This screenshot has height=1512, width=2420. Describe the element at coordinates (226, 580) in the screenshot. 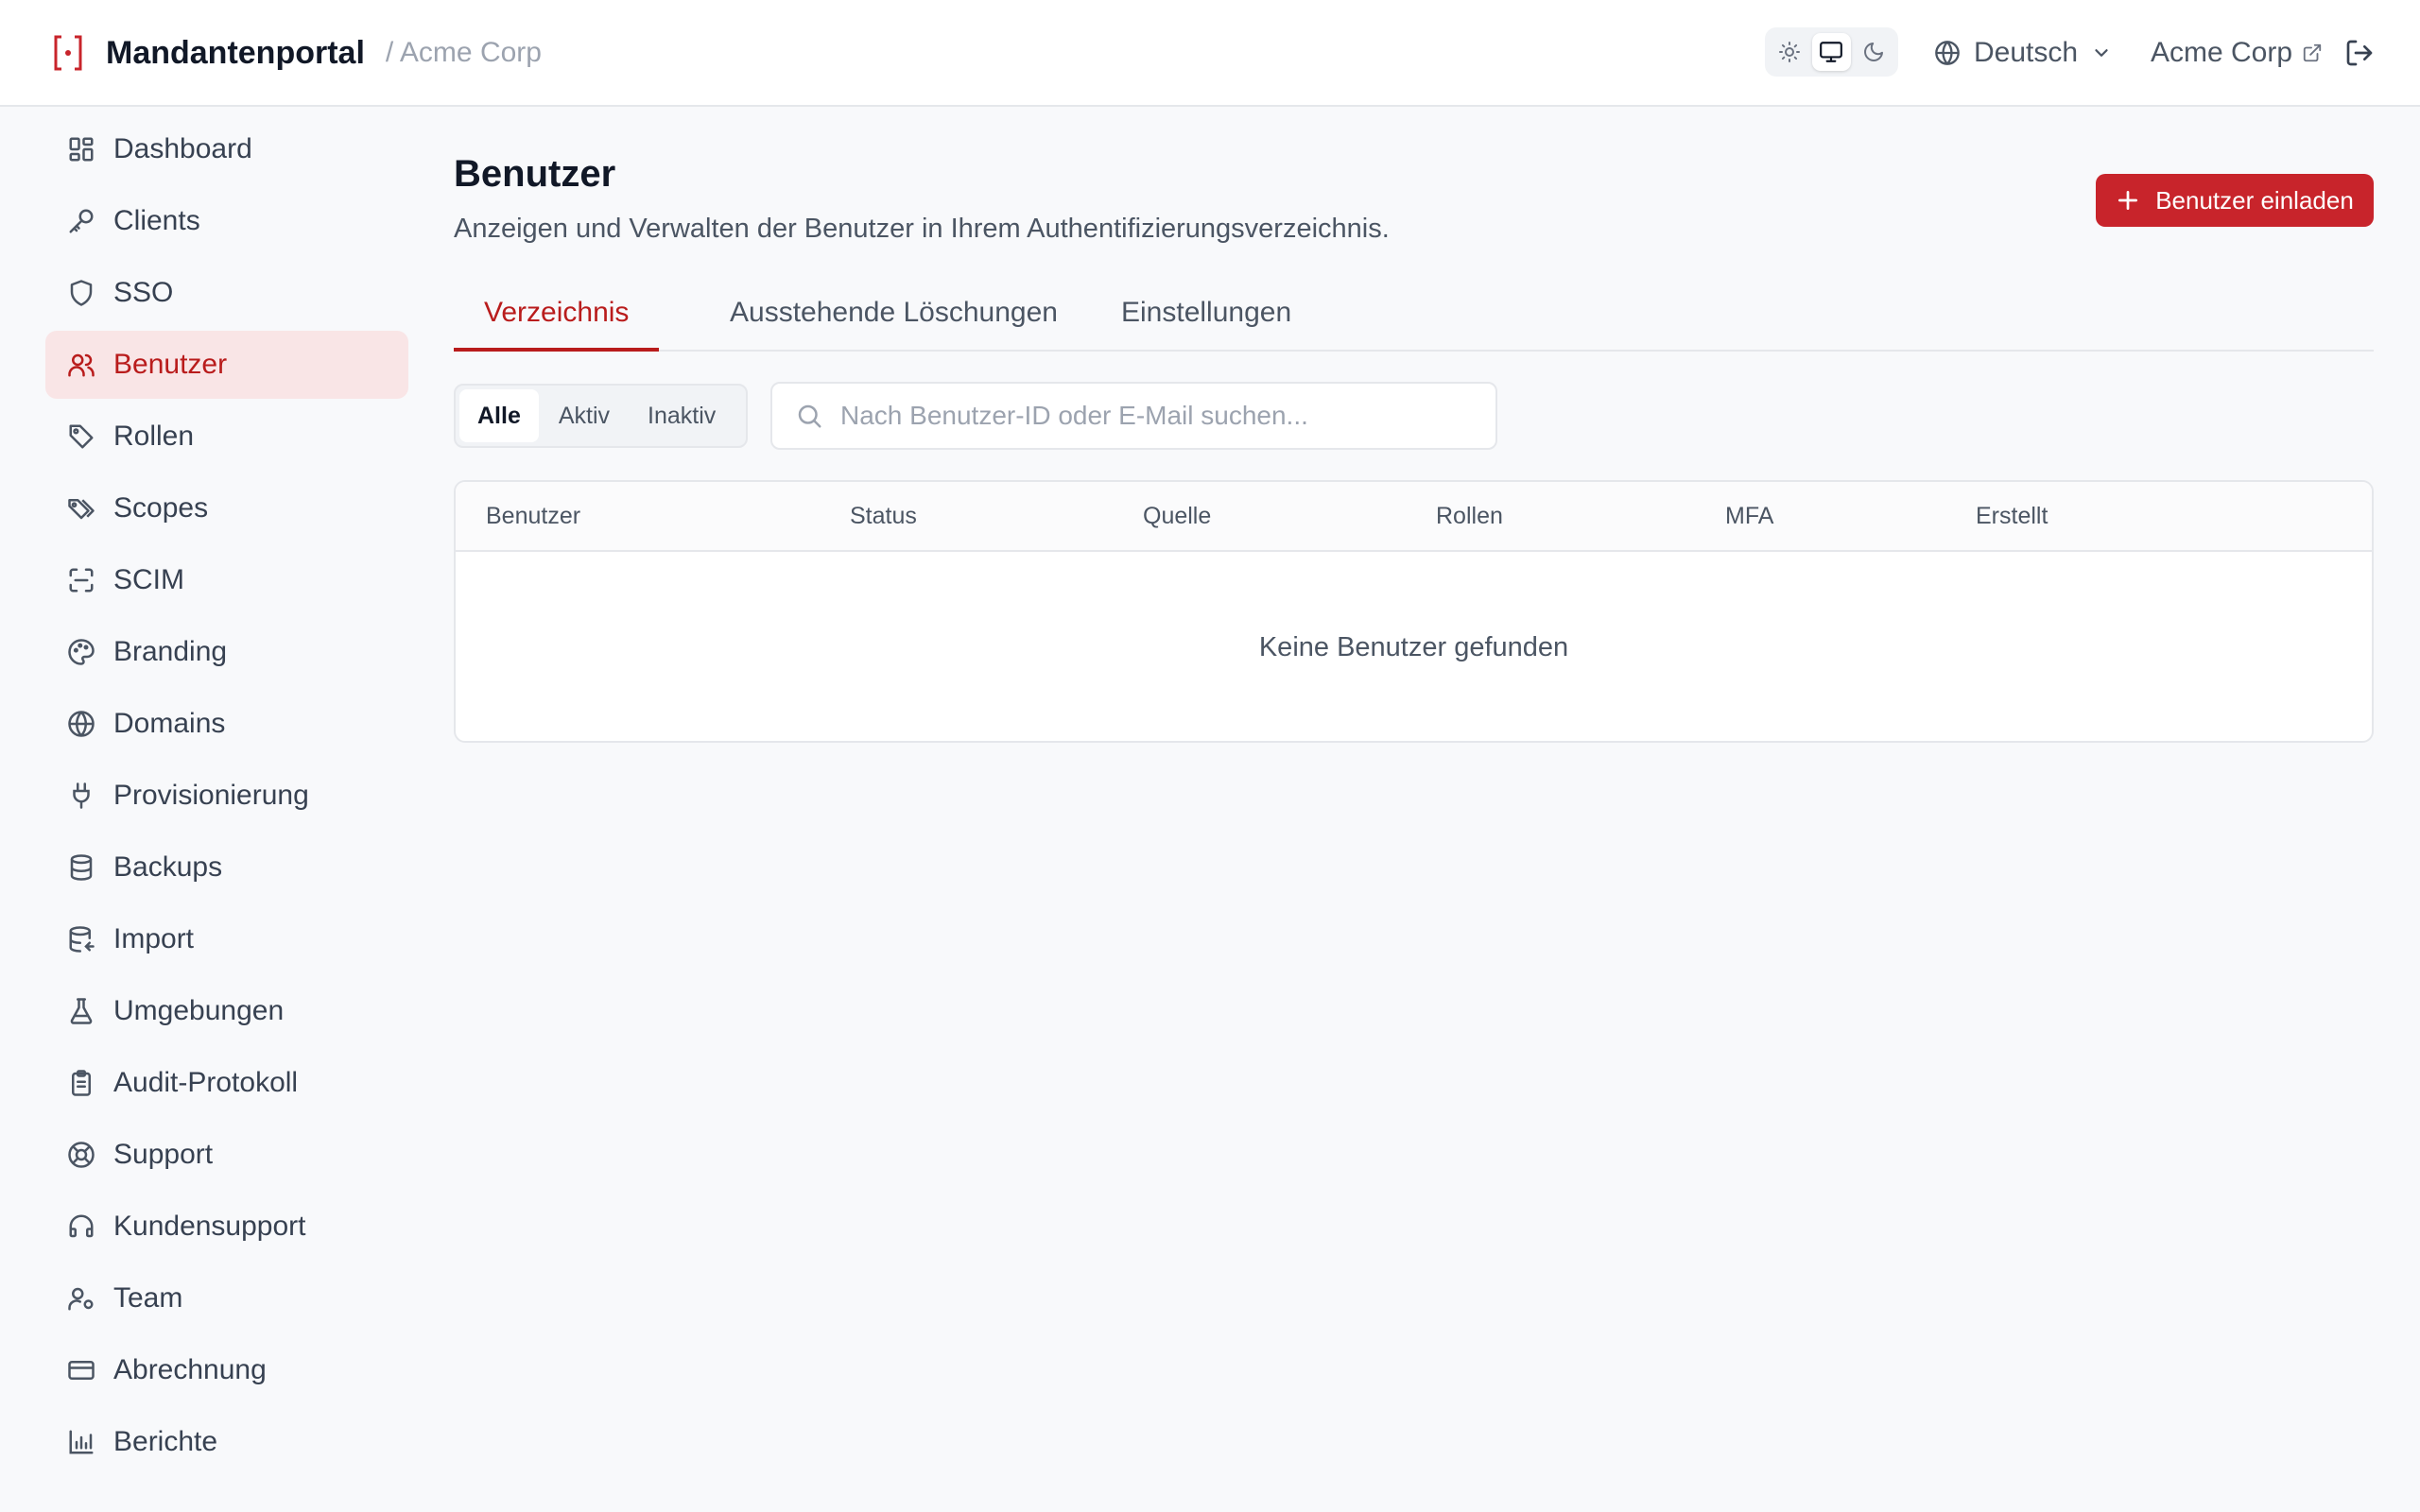

I see `sidebar-item-scim: SCIM` at that location.